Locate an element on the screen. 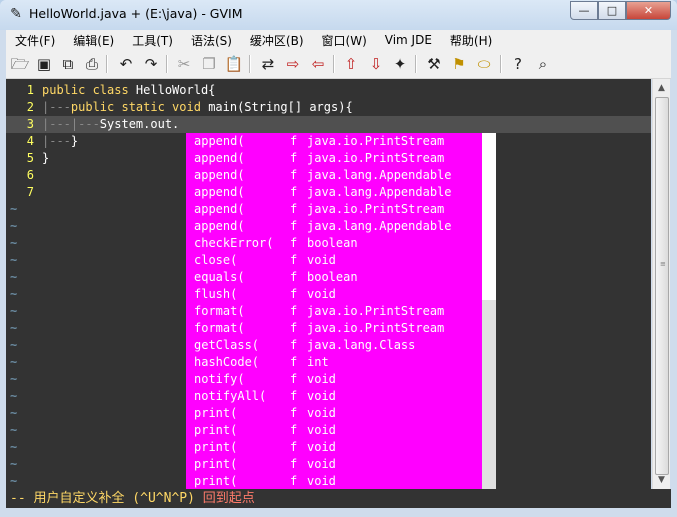 The image size is (677, 517). line-number: 1 is located at coordinates (30, 90).